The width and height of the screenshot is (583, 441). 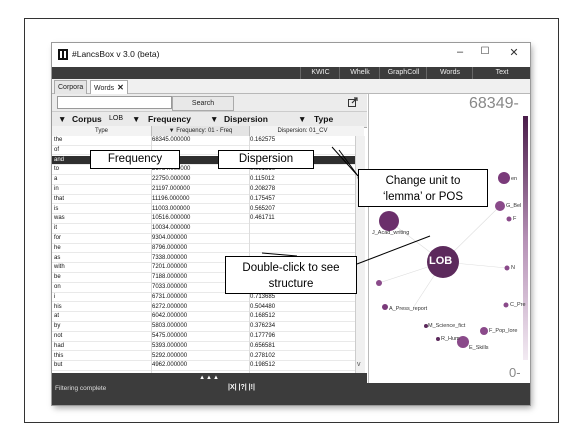 What do you see at coordinates (171, 198) in the screenshot?
I see `cell-frequency: 11196.000000` at bounding box center [171, 198].